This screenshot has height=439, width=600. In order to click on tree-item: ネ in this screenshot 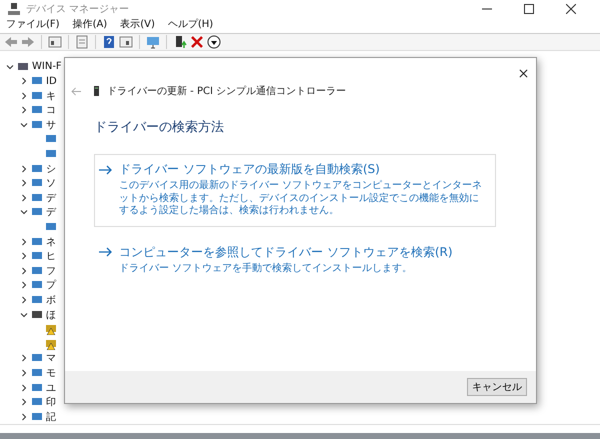, I will do `click(51, 241)`.